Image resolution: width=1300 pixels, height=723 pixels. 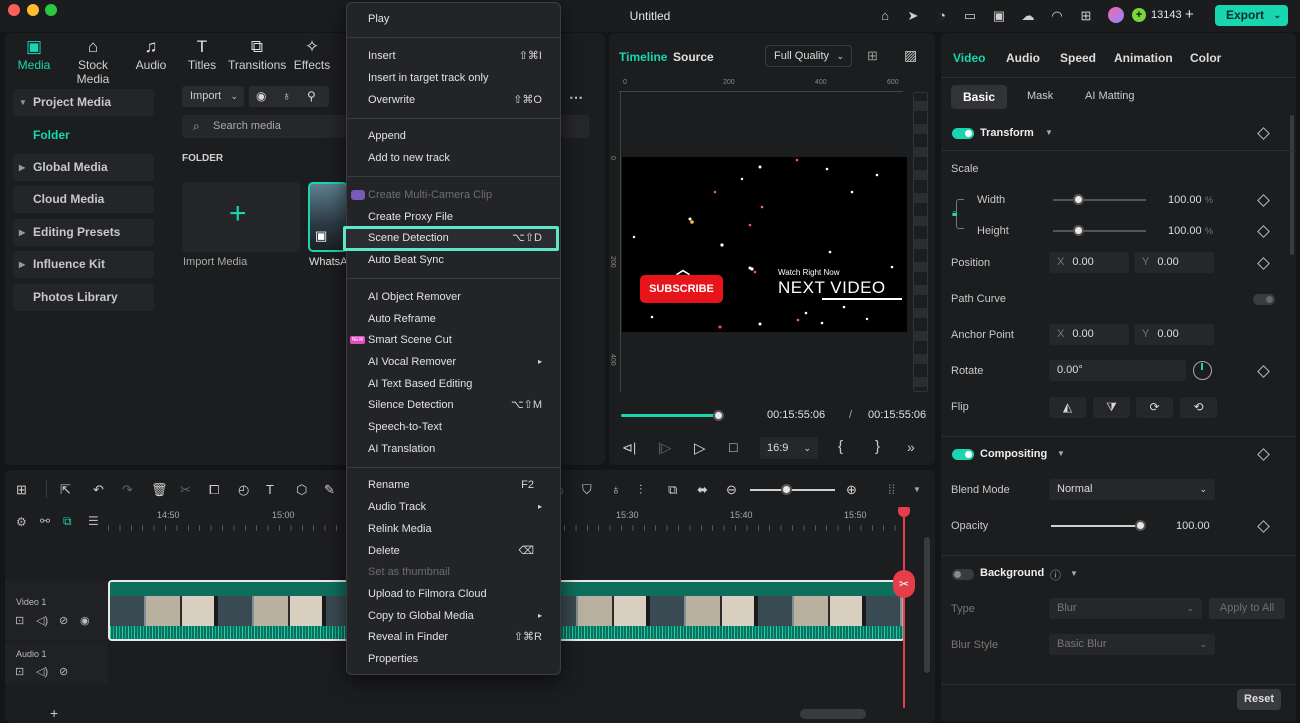 I want to click on menu-item-properties: Properties, so click(x=458, y=659).